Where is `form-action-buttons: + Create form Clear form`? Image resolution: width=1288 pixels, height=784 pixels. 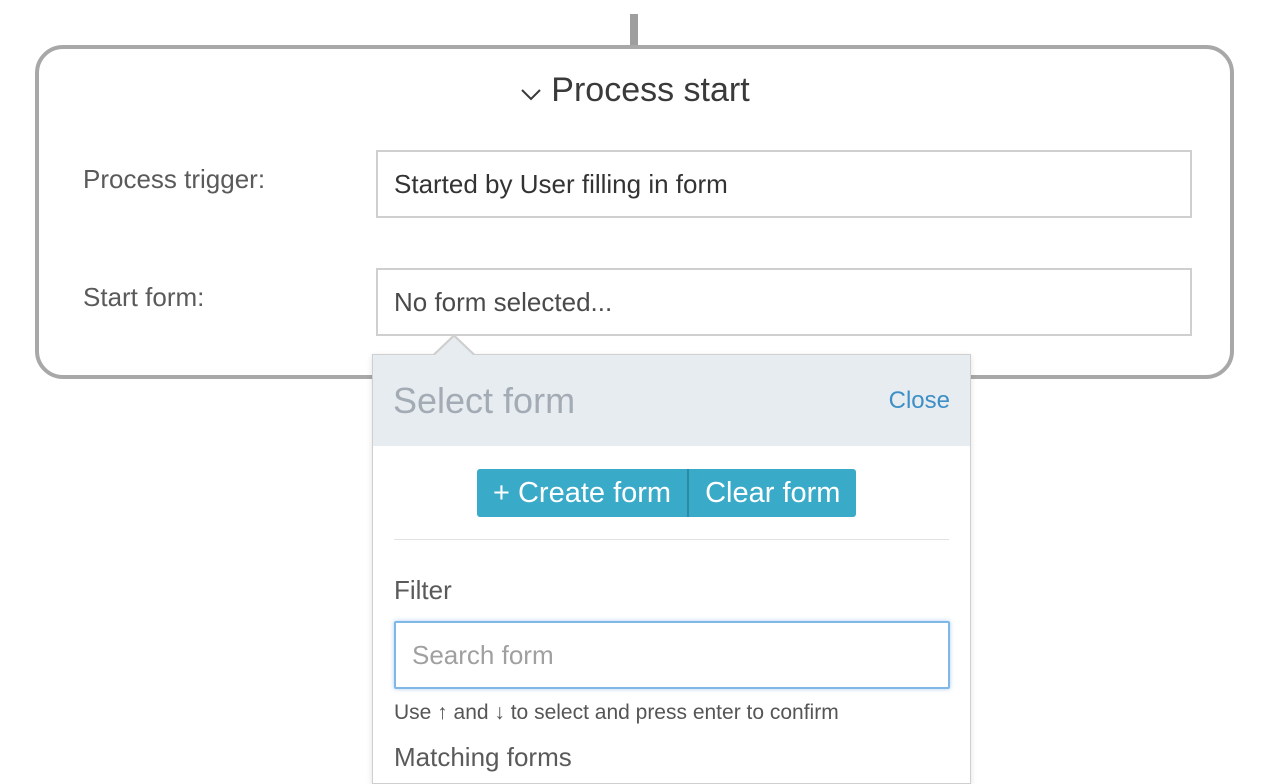 form-action-buttons: + Create form Clear form is located at coordinates (667, 493).